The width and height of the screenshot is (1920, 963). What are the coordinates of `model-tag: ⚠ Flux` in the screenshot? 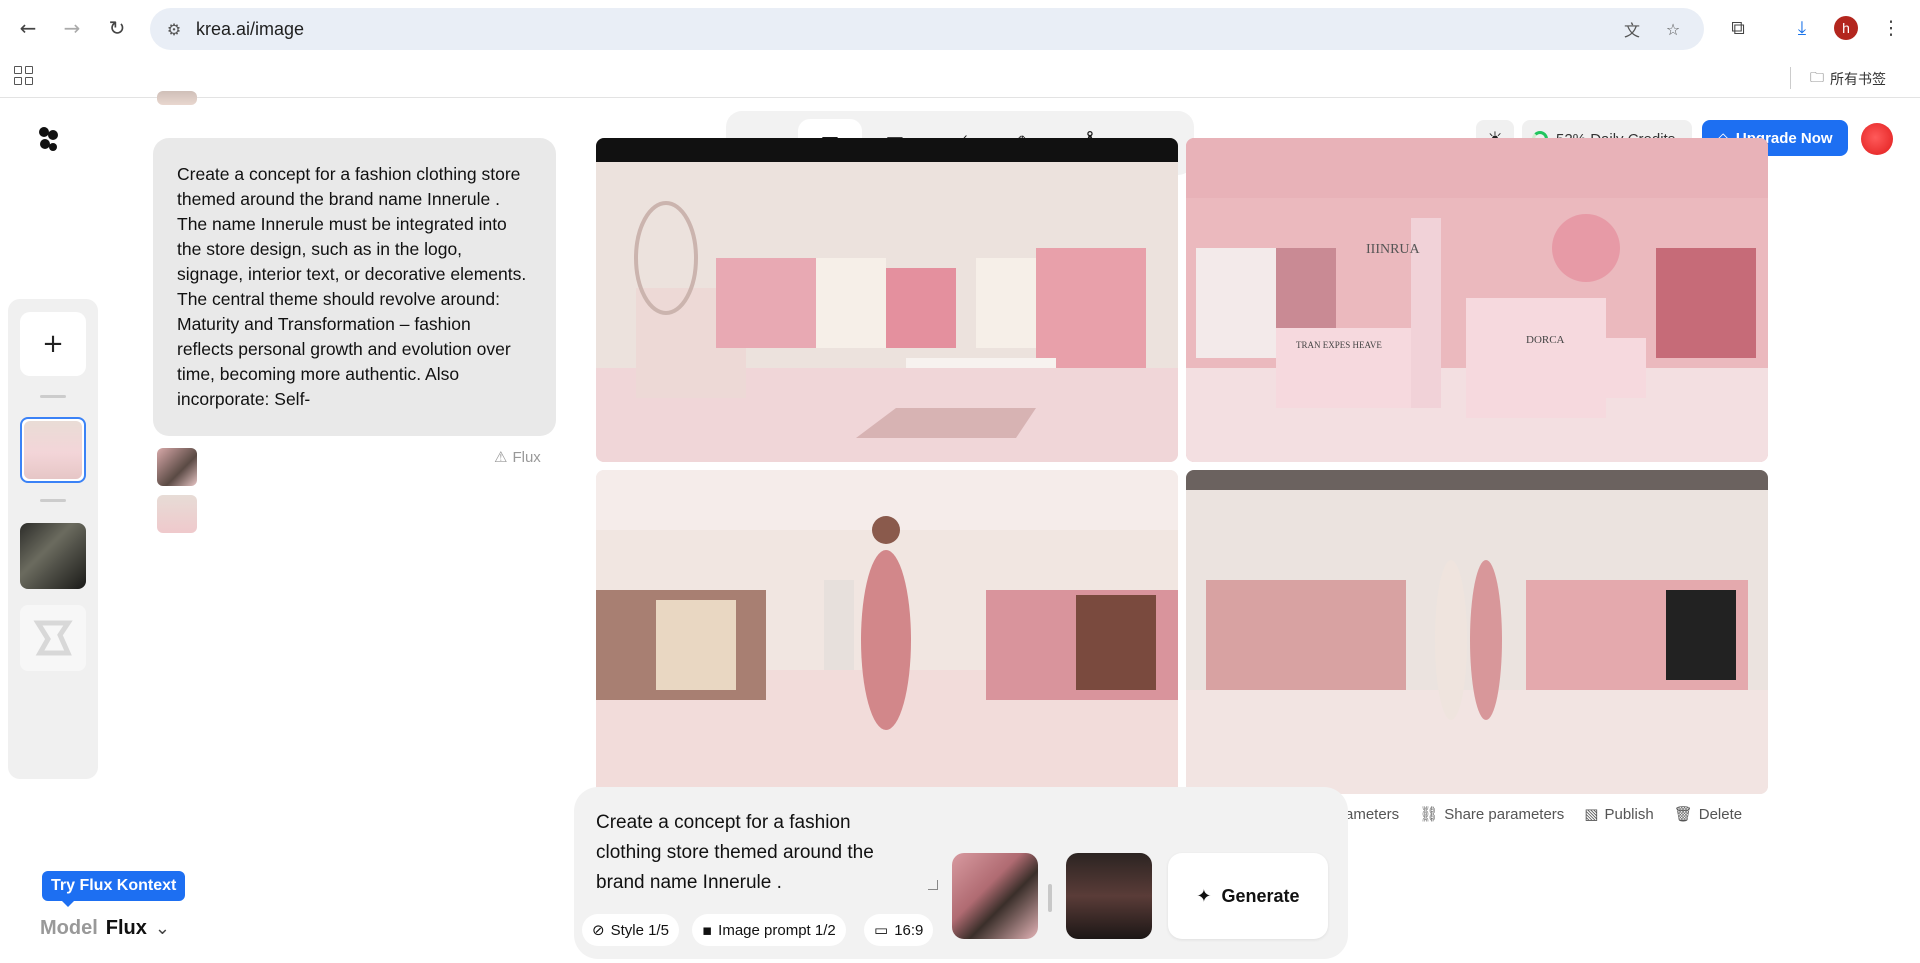 It's located at (517, 457).